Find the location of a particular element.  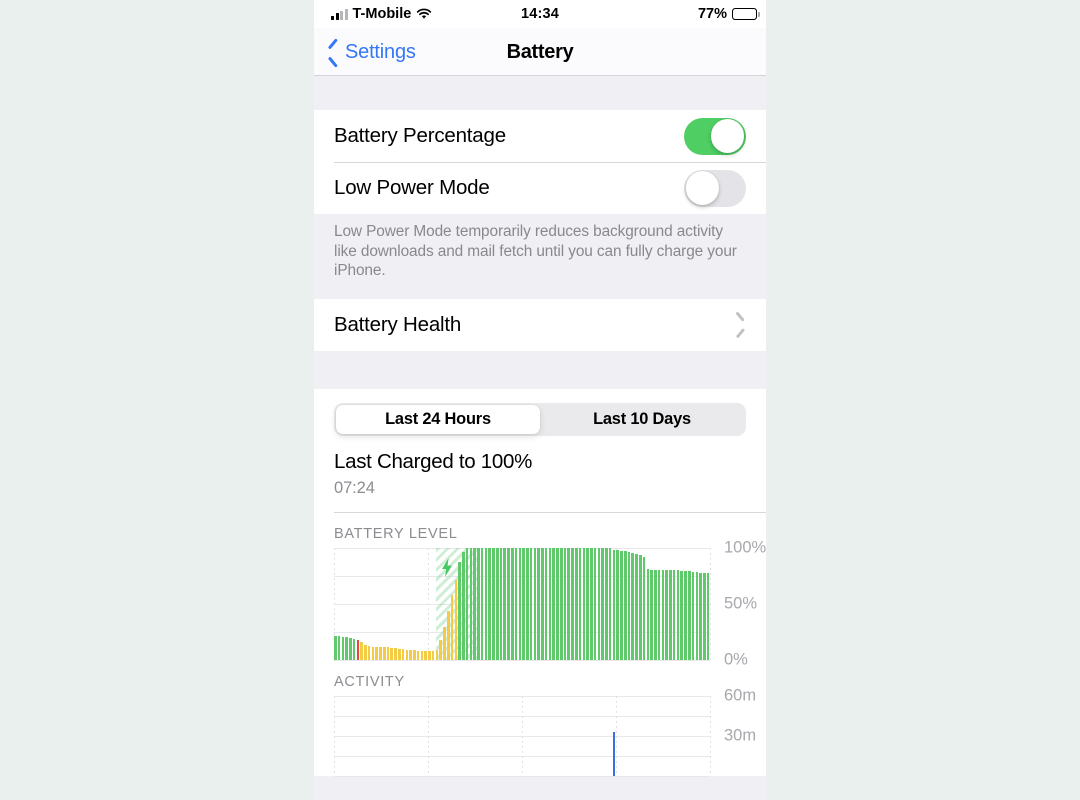

battery-level-plot is located at coordinates (522, 604).